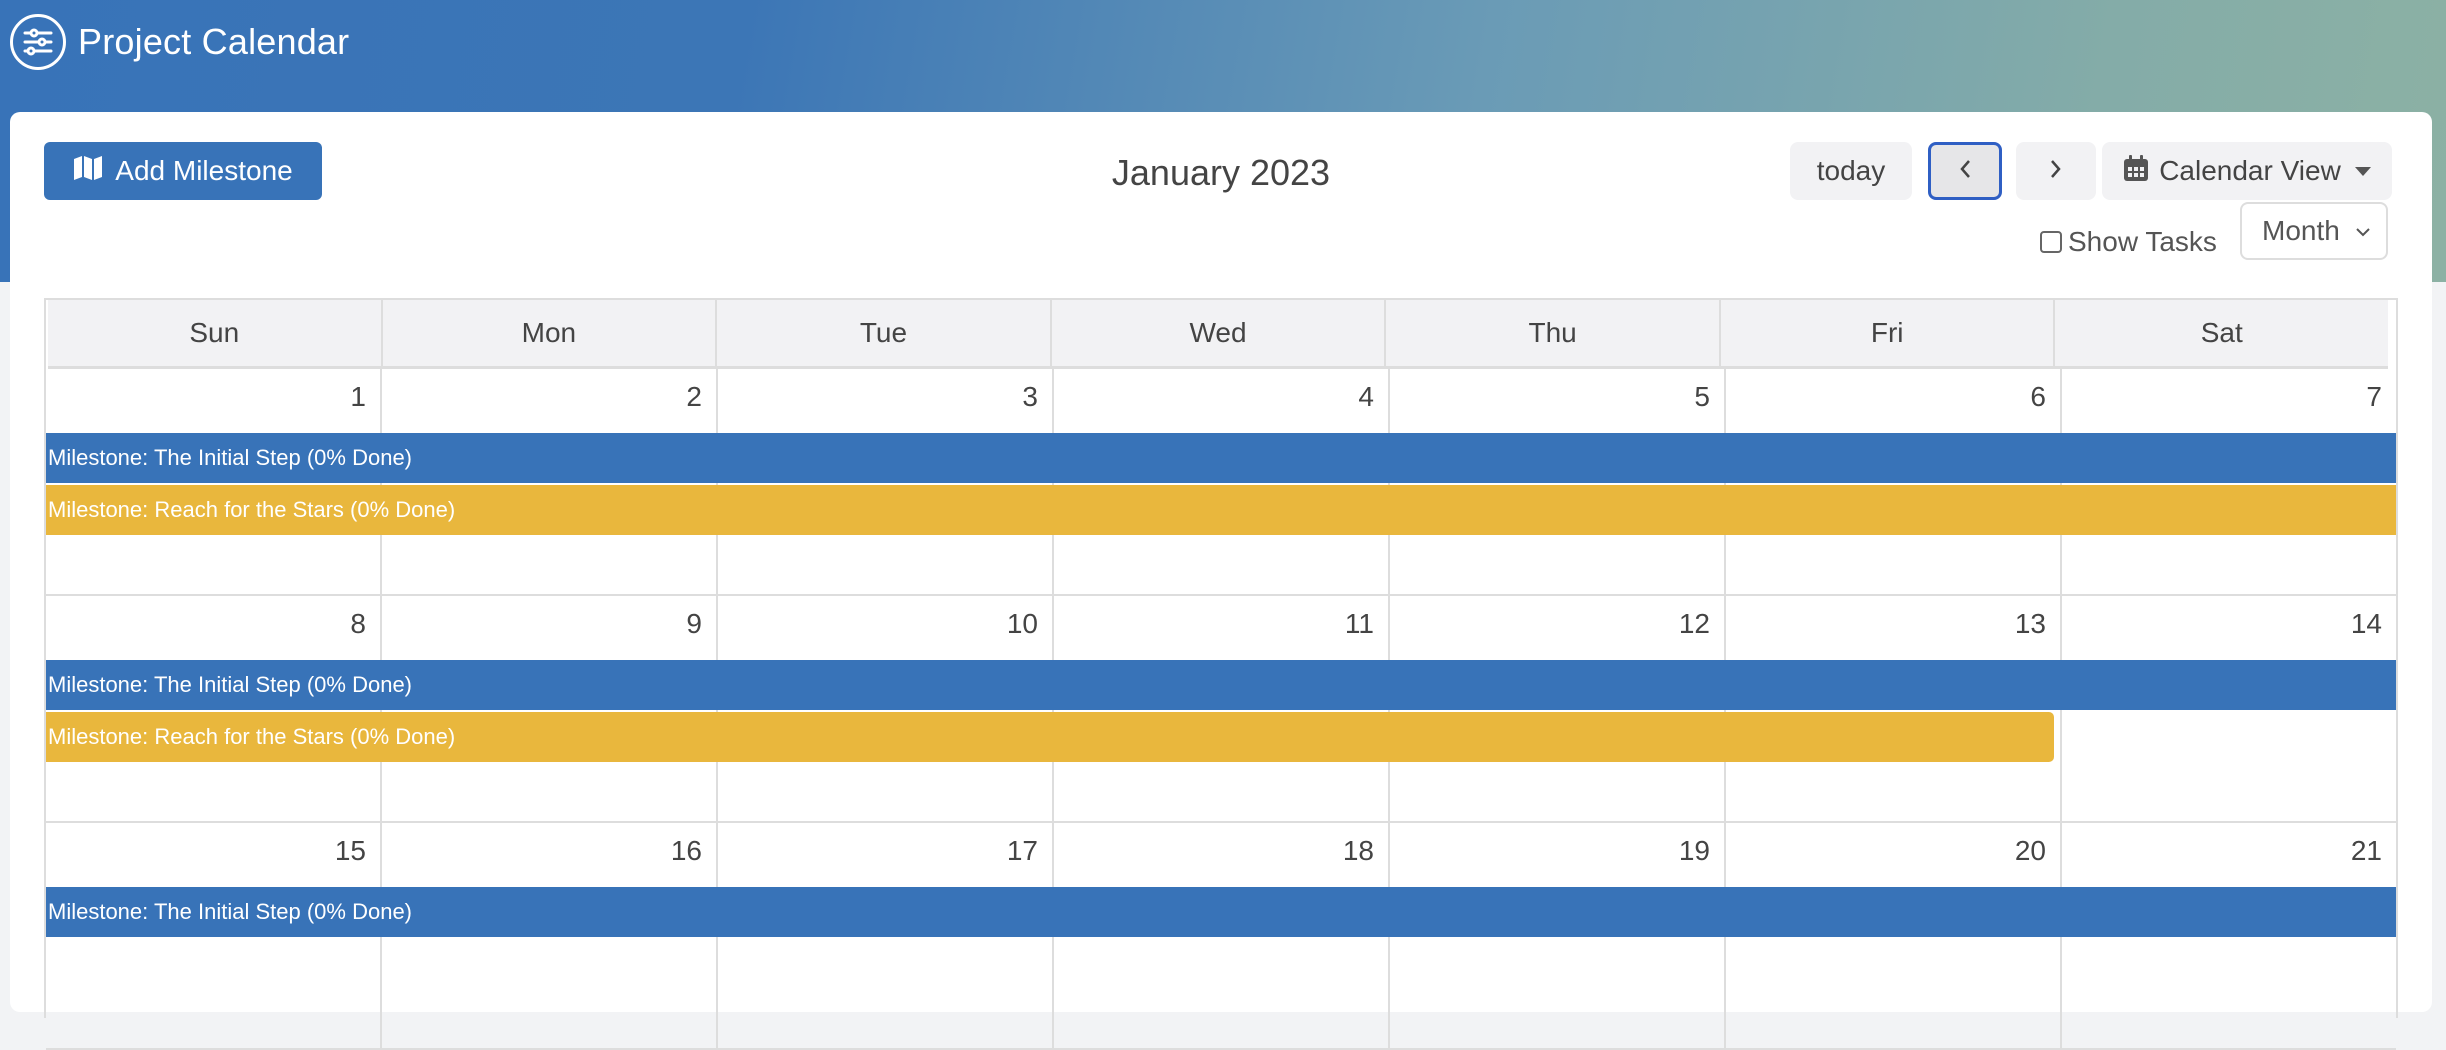 Image resolution: width=2446 pixels, height=1050 pixels. Describe the element at coordinates (1030, 396) in the screenshot. I see `day-number: 3` at that location.